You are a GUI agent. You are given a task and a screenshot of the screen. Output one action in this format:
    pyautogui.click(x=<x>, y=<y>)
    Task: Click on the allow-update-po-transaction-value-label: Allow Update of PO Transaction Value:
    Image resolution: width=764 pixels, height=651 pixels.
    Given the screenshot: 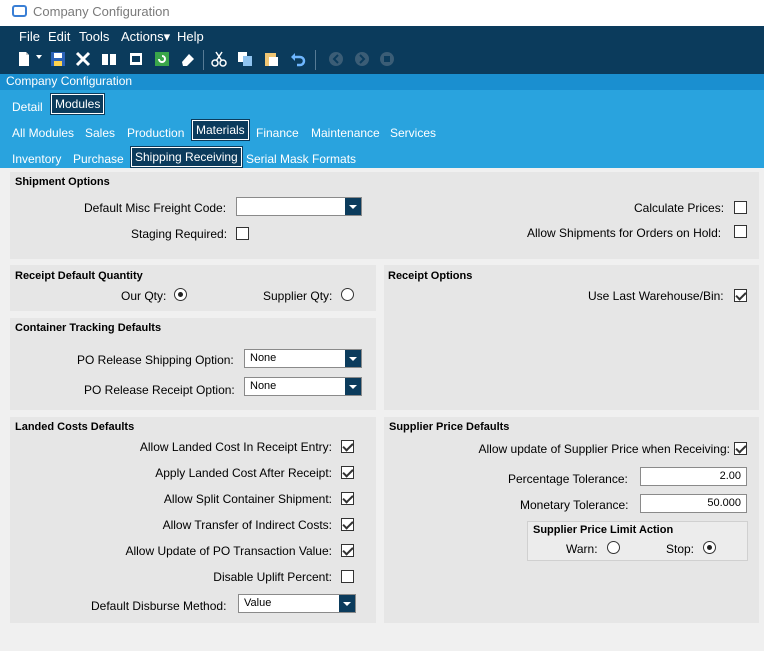 What is the action you would take?
    pyautogui.click(x=228, y=551)
    